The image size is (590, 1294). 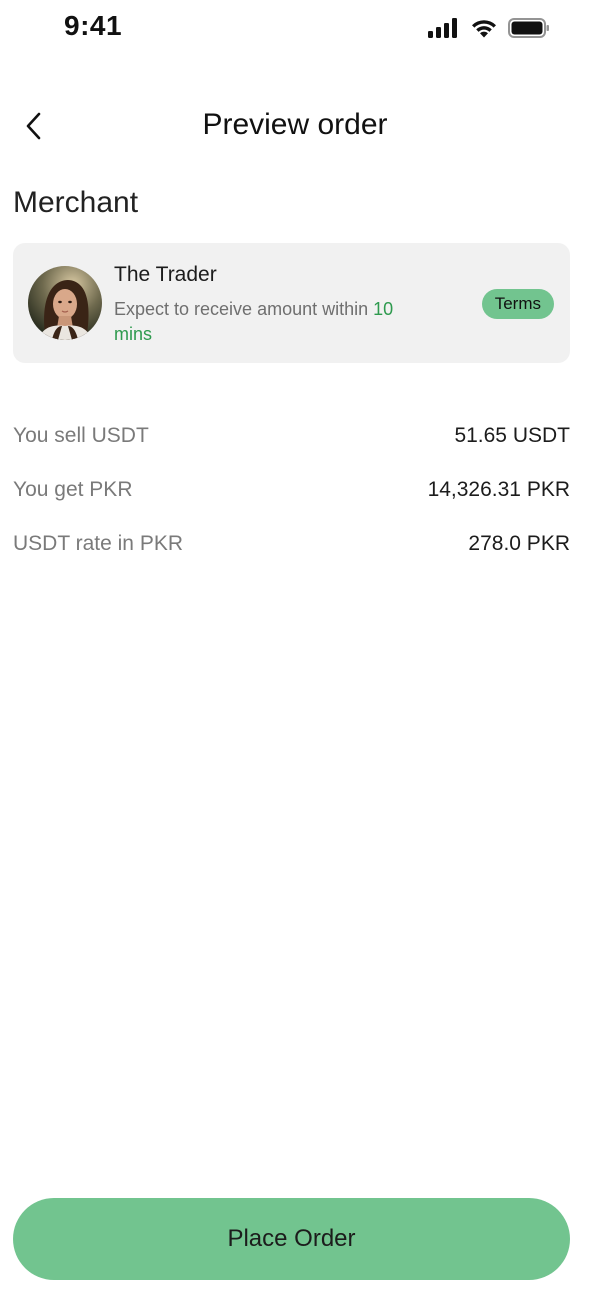 I want to click on merchant-name: The Trader, so click(x=165, y=274).